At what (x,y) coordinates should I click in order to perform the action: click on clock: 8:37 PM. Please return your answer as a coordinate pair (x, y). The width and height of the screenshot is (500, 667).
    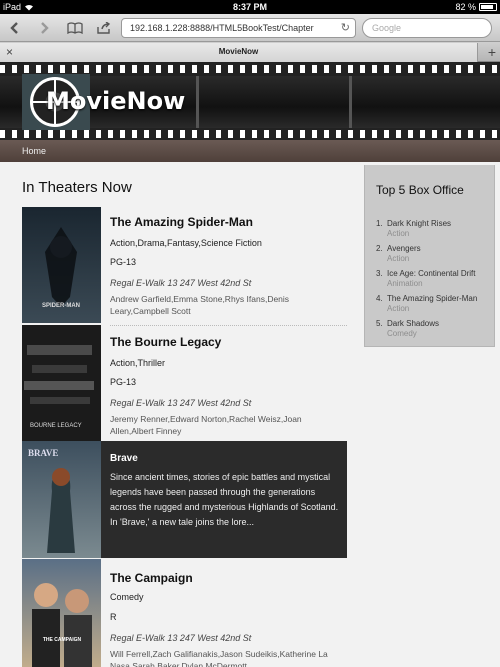
    Looking at the image, I should click on (249, 7).